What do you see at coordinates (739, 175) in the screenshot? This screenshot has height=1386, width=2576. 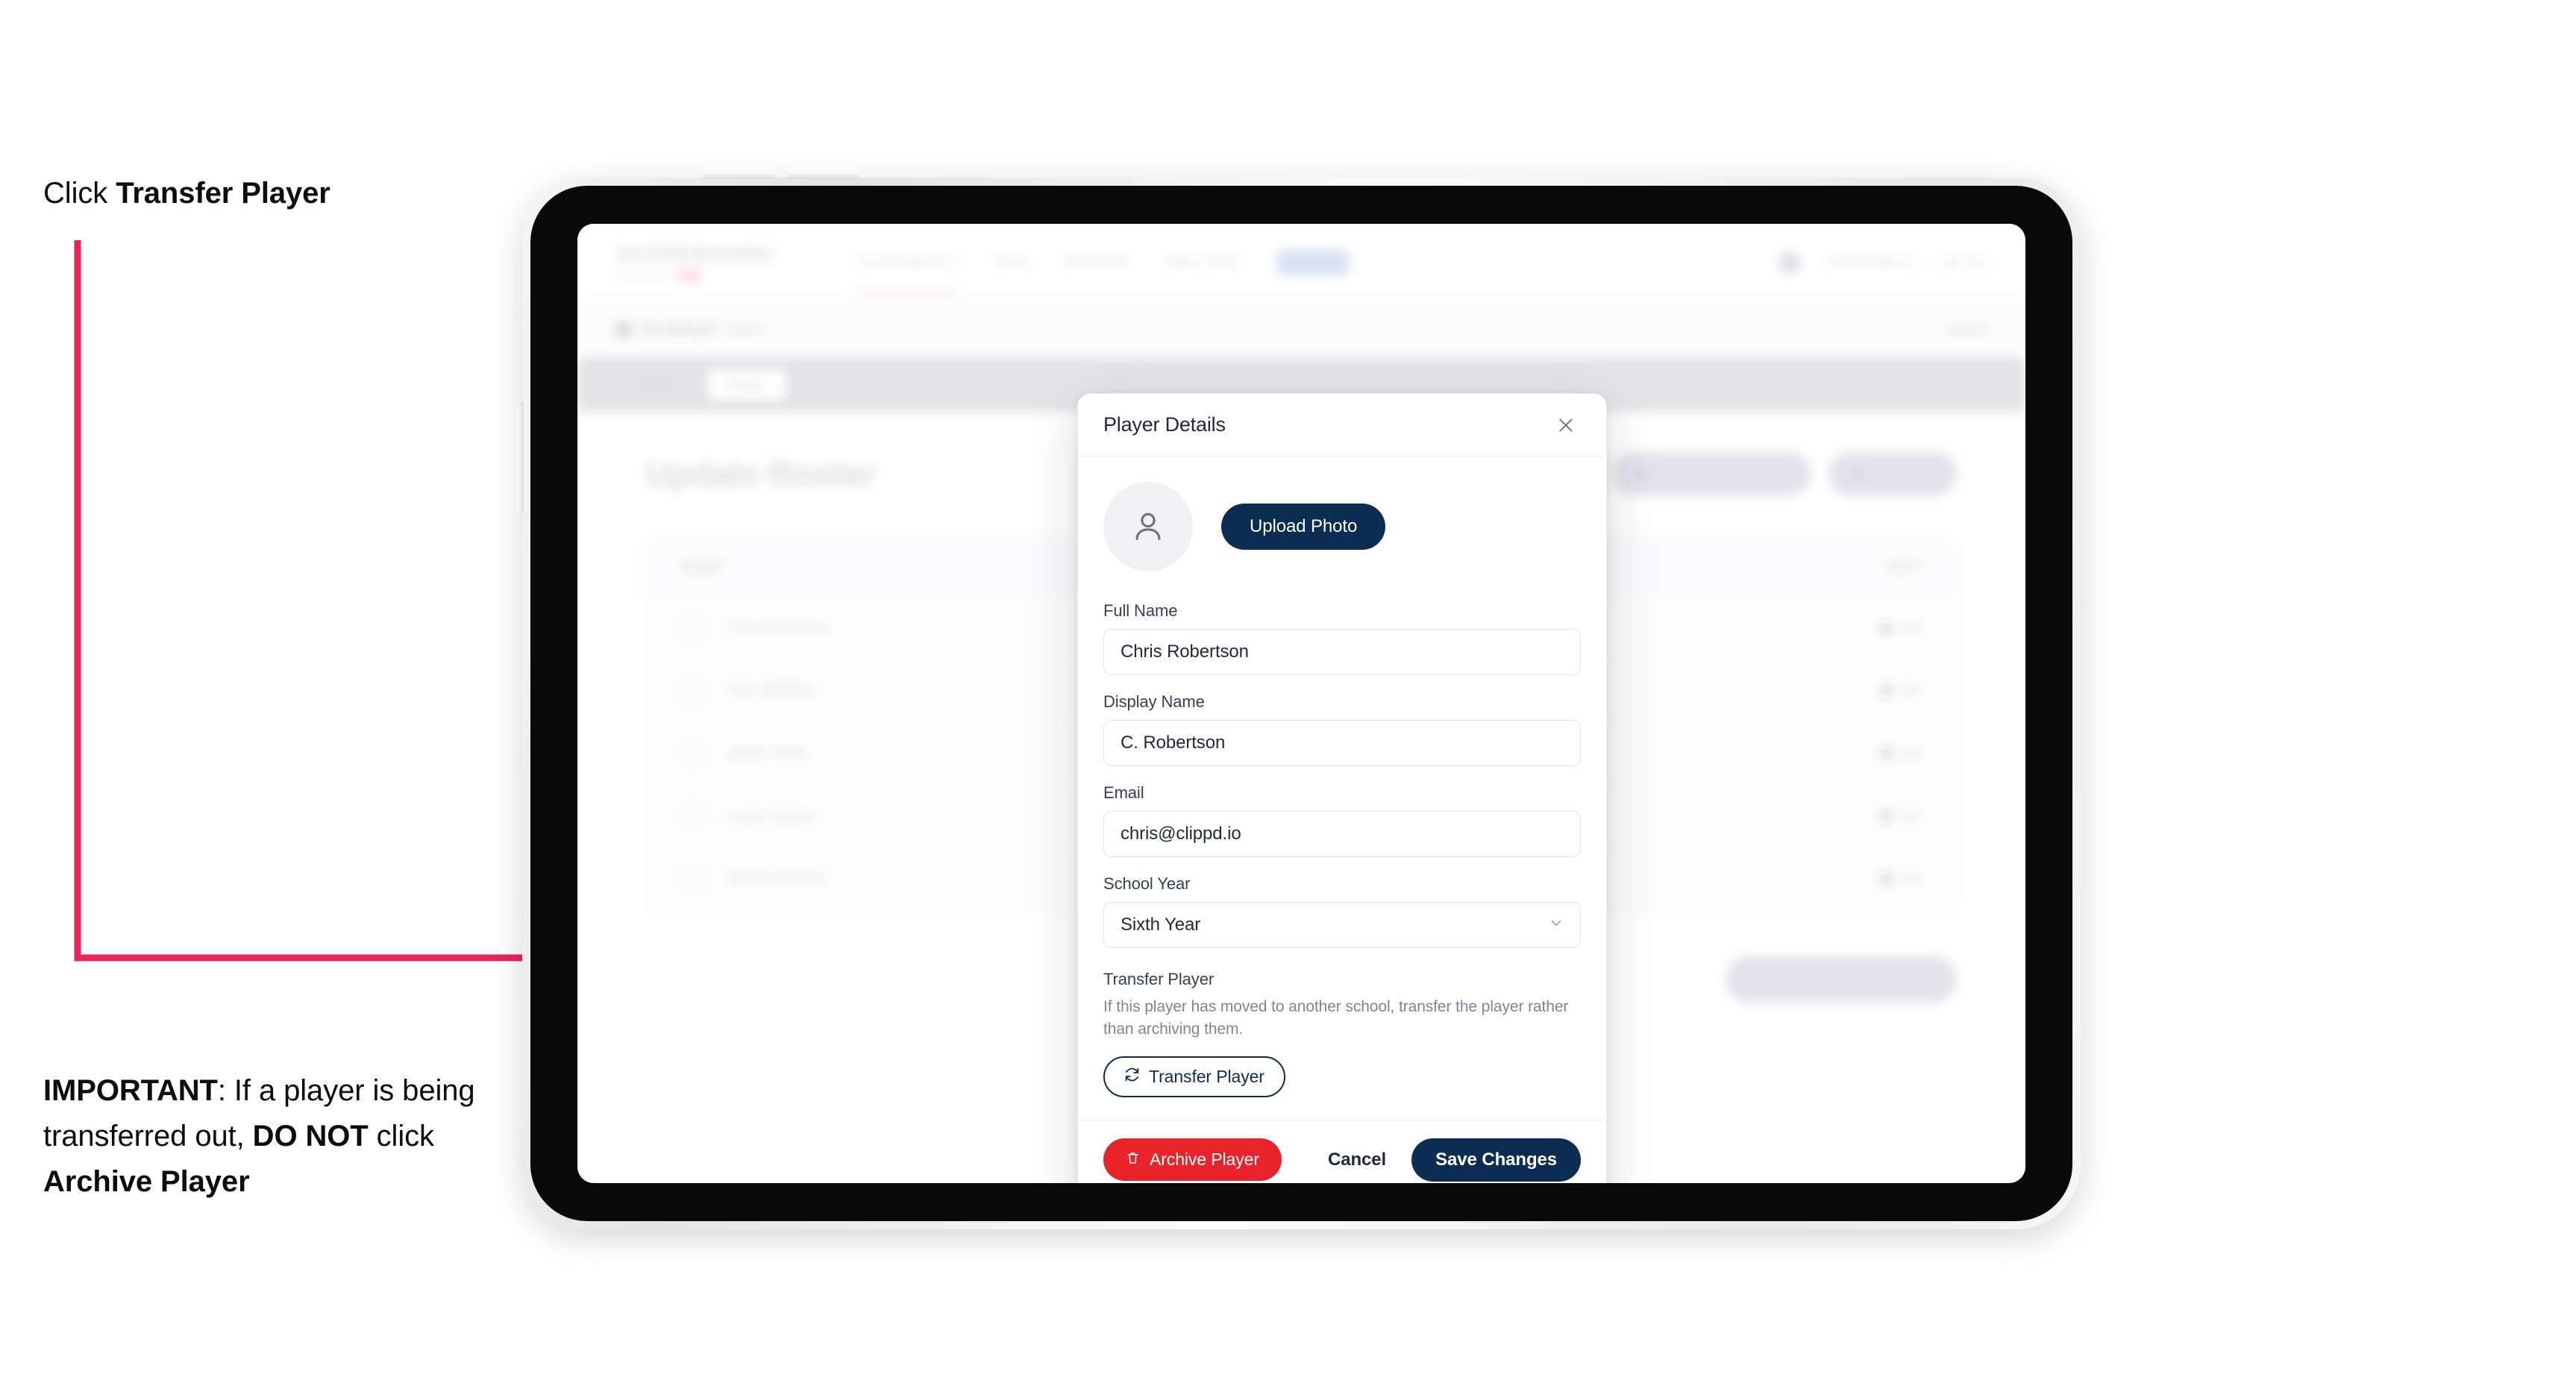 I see `tablet-volume-up-button` at bounding box center [739, 175].